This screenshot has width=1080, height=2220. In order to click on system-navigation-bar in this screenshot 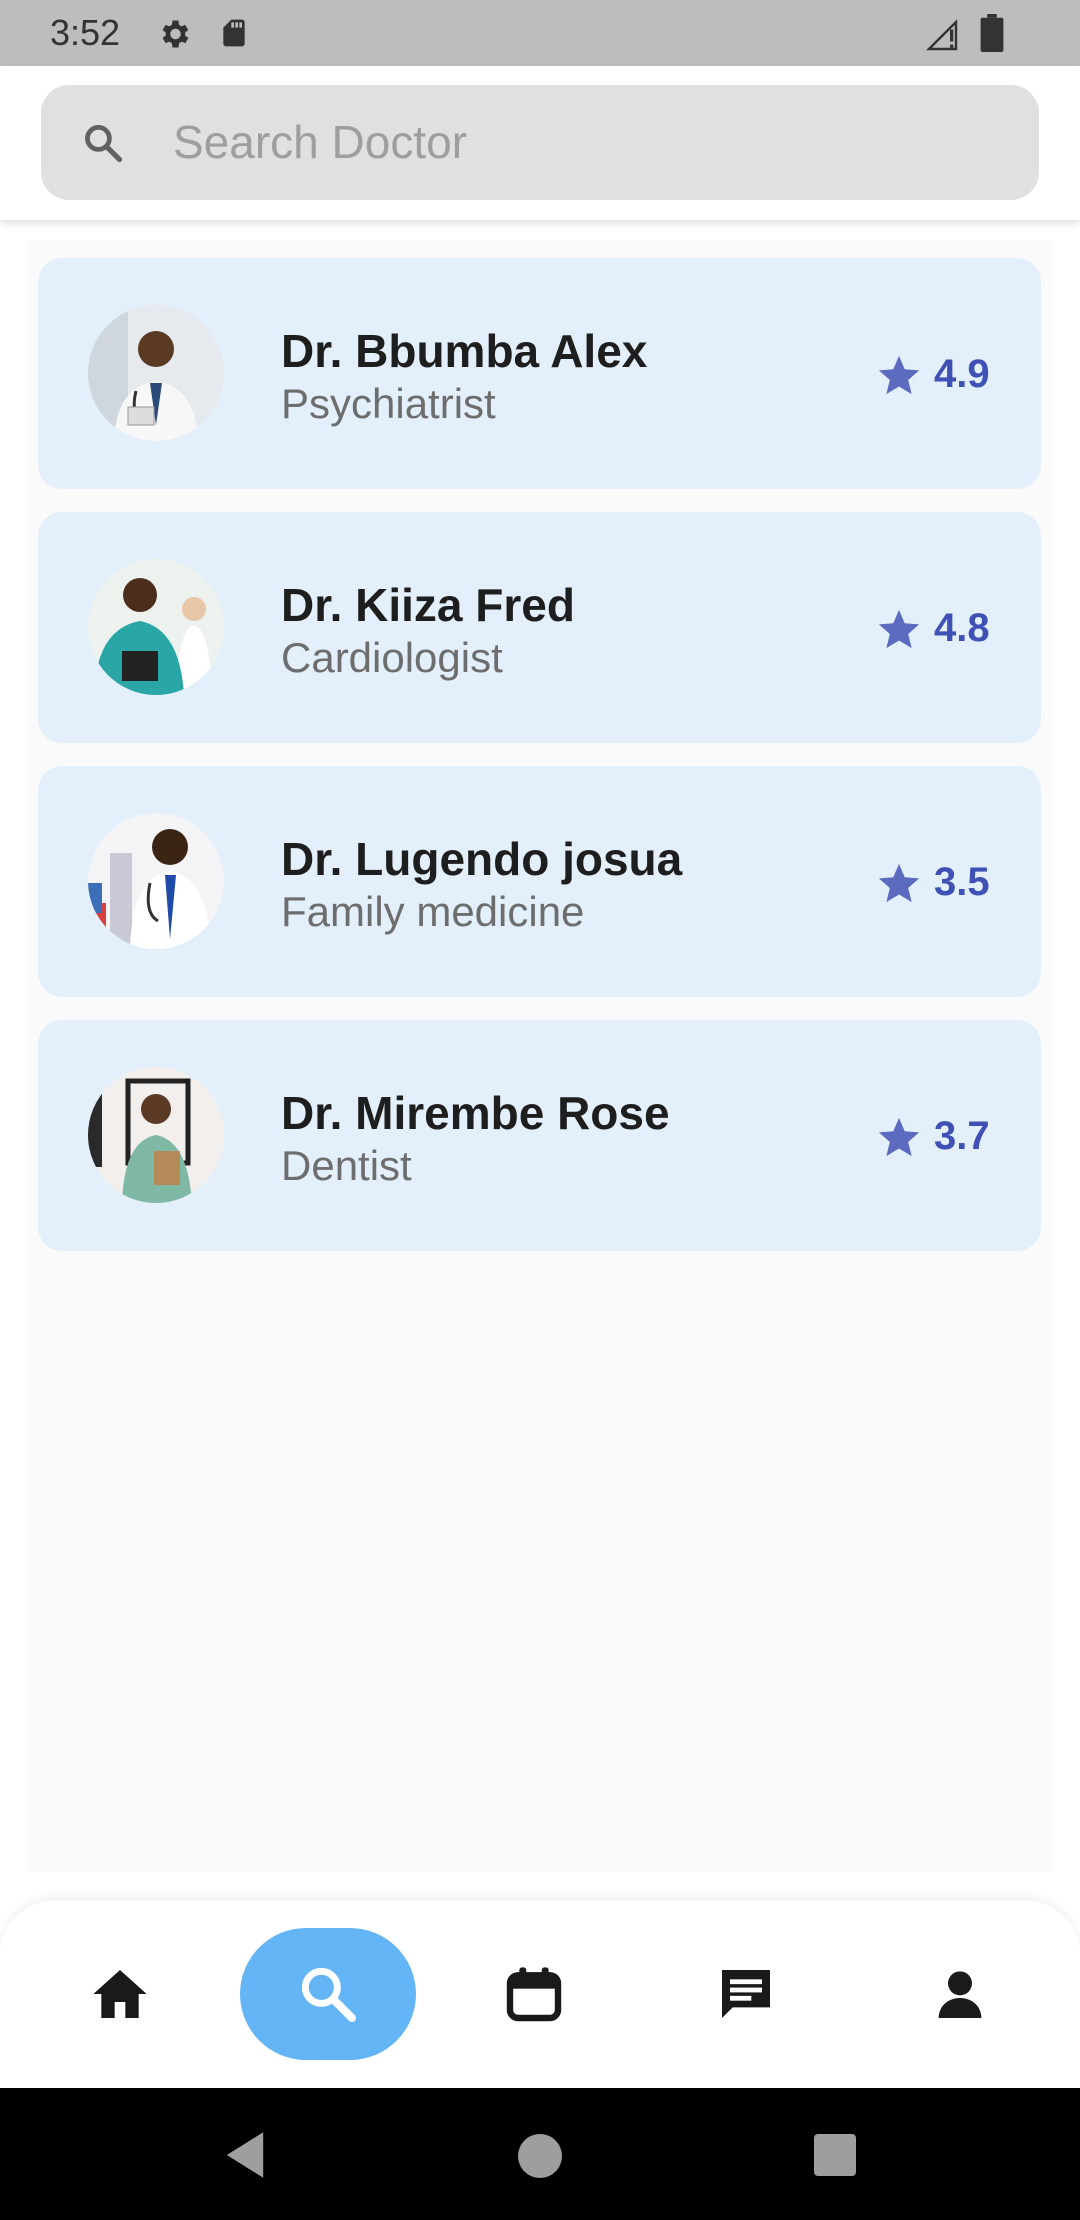, I will do `click(540, 2154)`.